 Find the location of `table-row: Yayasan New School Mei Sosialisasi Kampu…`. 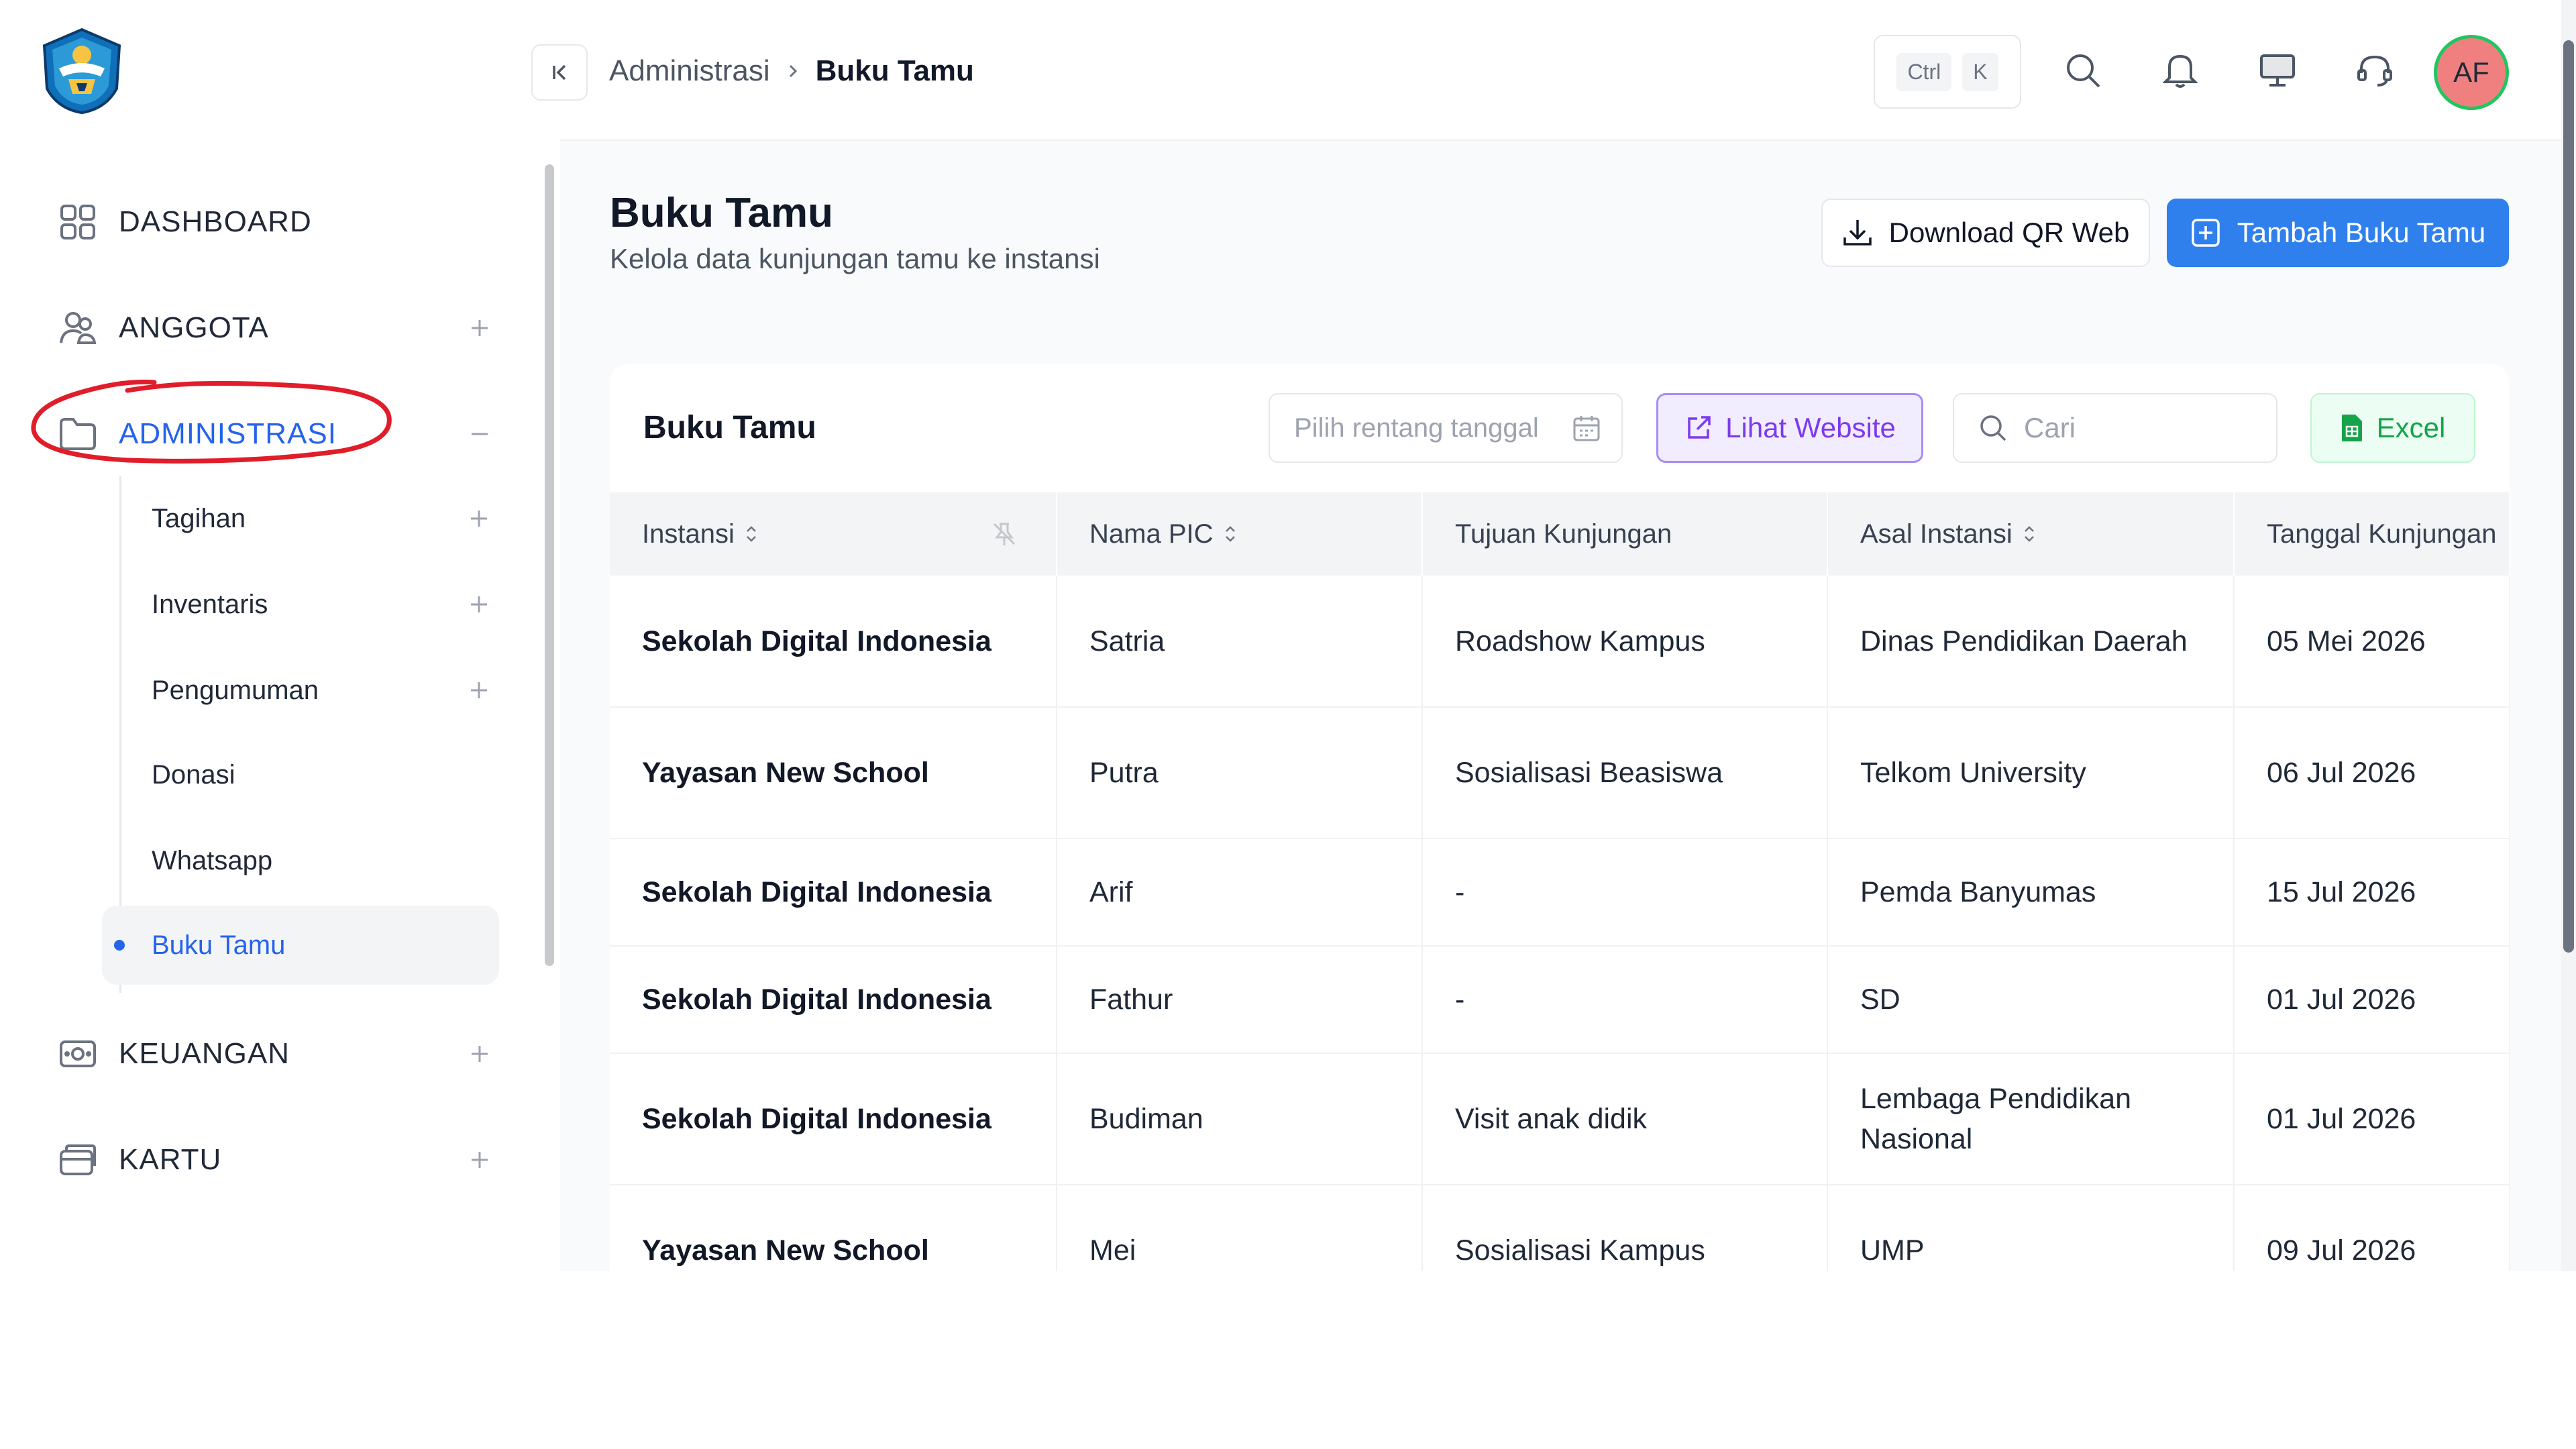

table-row: Yayasan New School Mei Sosialisasi Kampu… is located at coordinates (1560, 1228).